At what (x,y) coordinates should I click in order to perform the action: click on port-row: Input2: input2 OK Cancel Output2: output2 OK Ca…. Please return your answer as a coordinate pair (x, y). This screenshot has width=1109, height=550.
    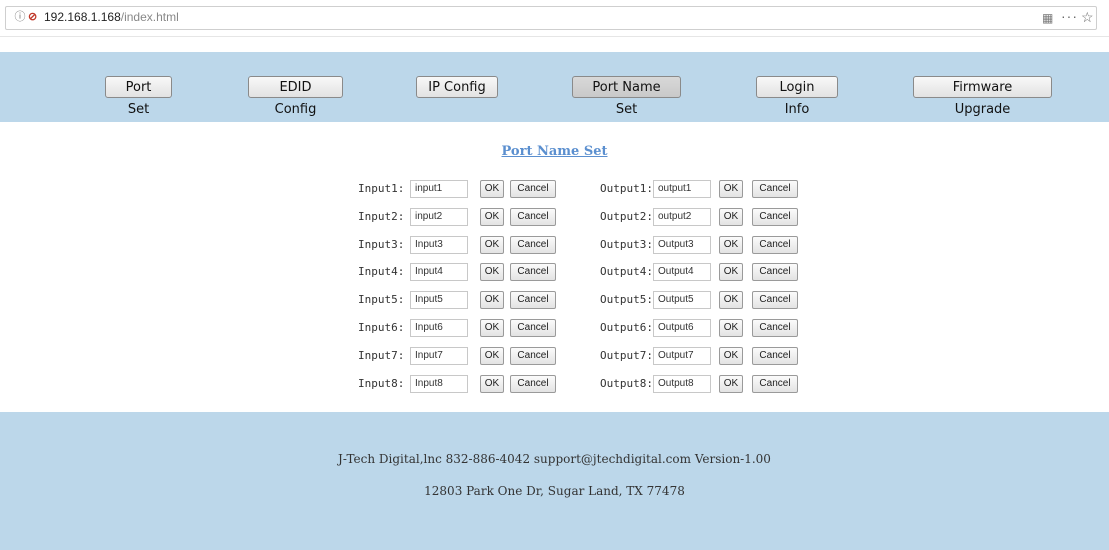
    Looking at the image, I should click on (554, 217).